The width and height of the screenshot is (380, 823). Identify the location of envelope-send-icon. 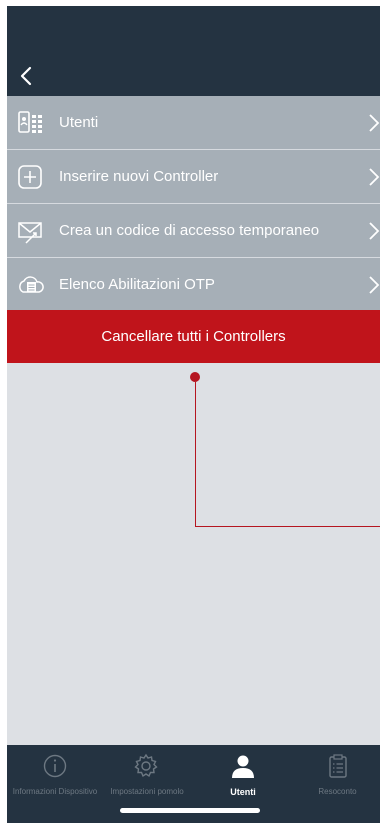
(30, 233).